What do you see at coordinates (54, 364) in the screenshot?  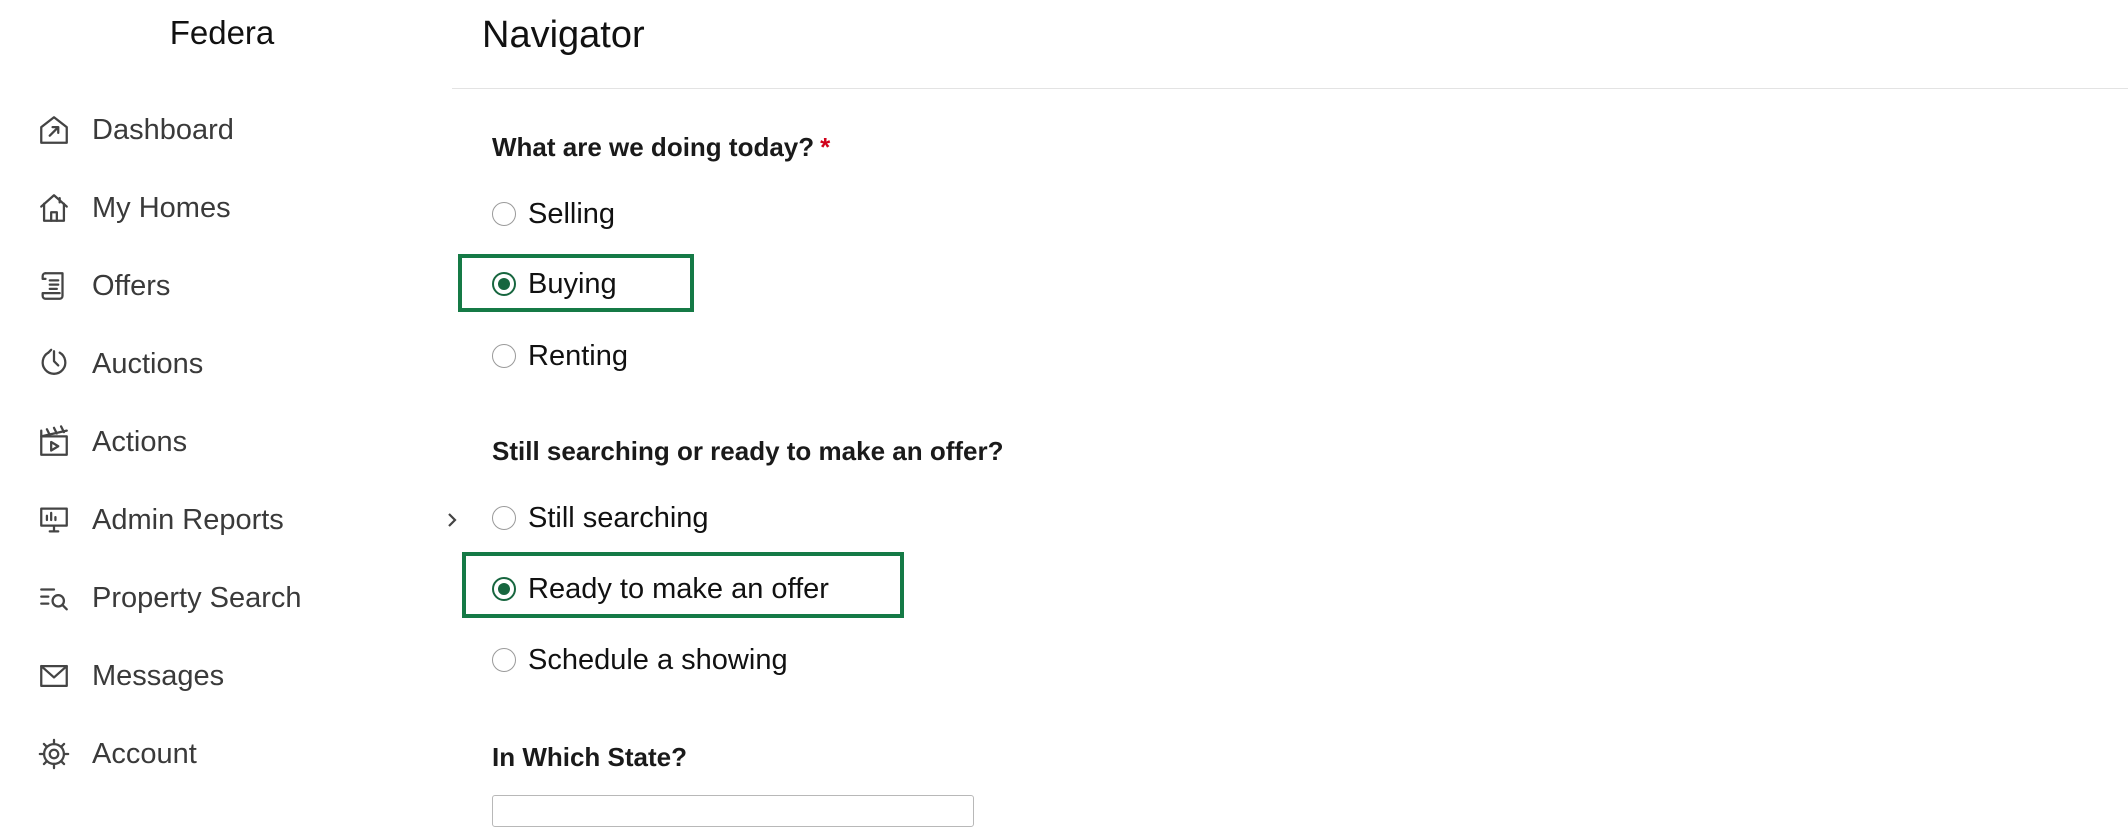 I see `gavel-icon` at bounding box center [54, 364].